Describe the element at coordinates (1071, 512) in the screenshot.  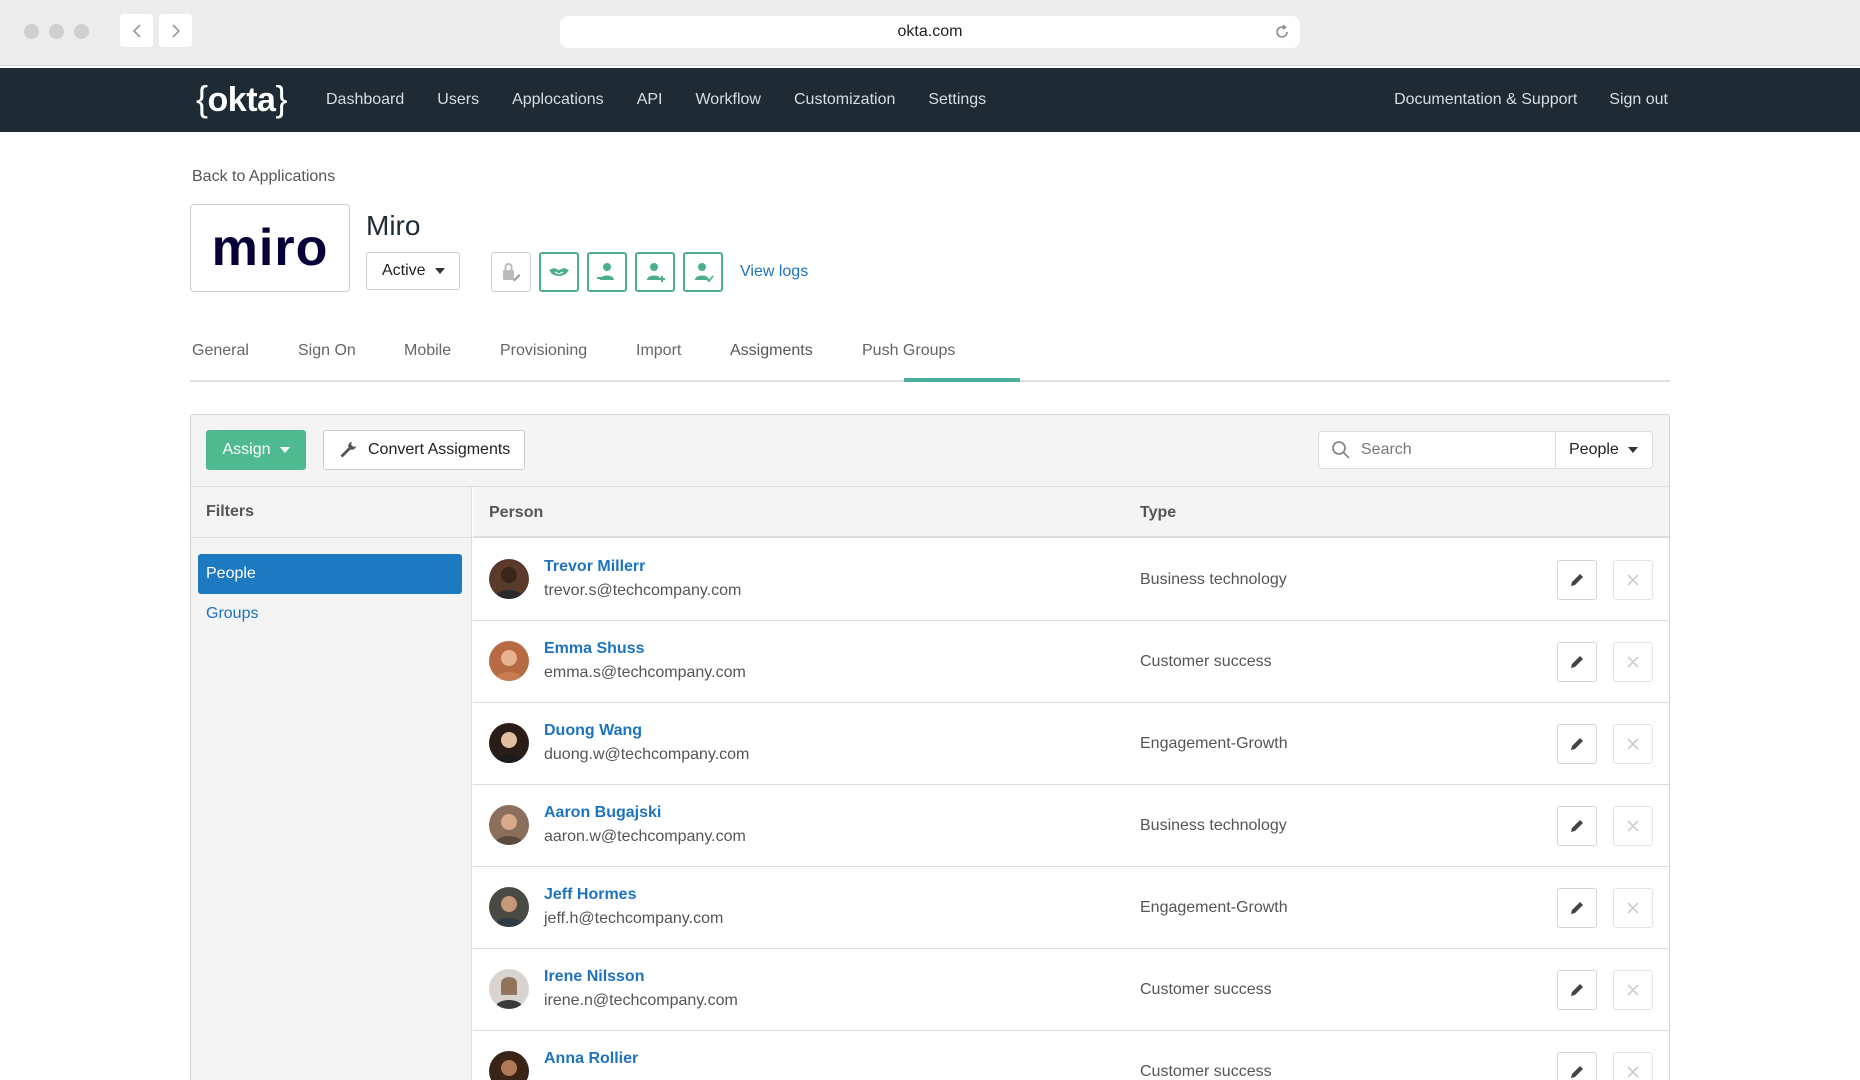
I see `table-header: Person Type` at that location.